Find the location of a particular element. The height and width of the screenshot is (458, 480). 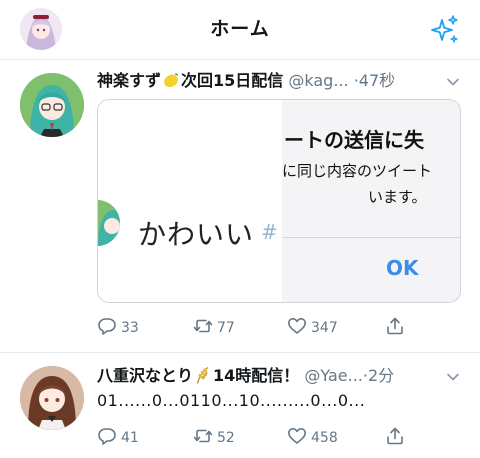

dialog-message-line1: に同じ内容のツイート is located at coordinates (357, 171).